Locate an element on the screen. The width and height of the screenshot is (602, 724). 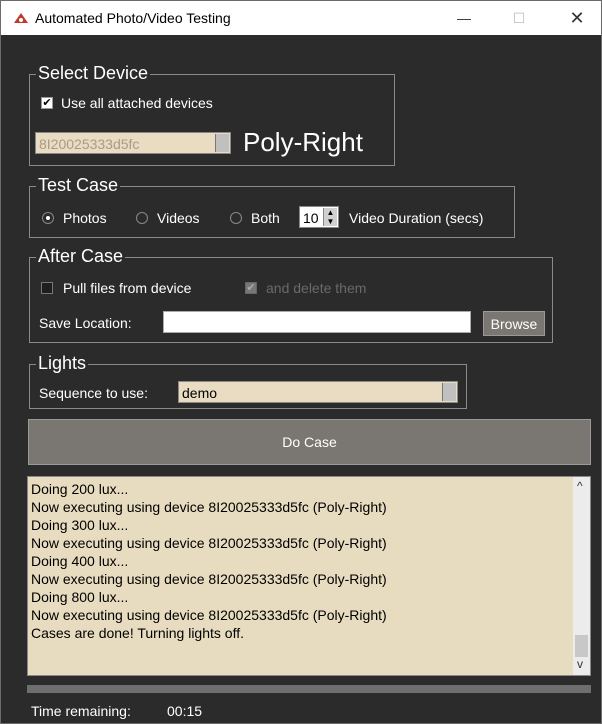
use-all-devices-label: Use all attached devices is located at coordinates (137, 103).